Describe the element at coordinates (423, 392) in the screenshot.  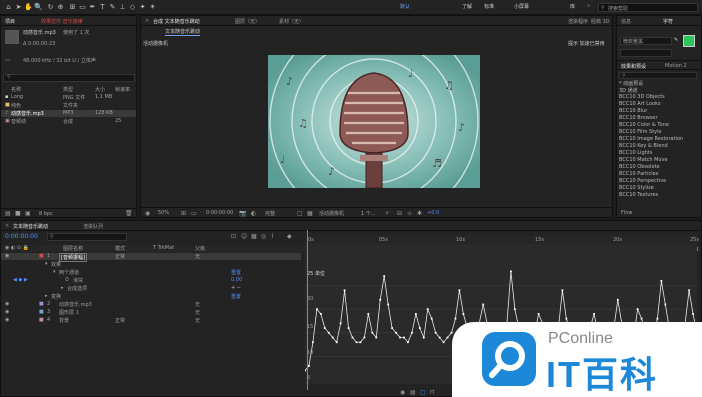
I see `transform-box-icon: ▢` at that location.